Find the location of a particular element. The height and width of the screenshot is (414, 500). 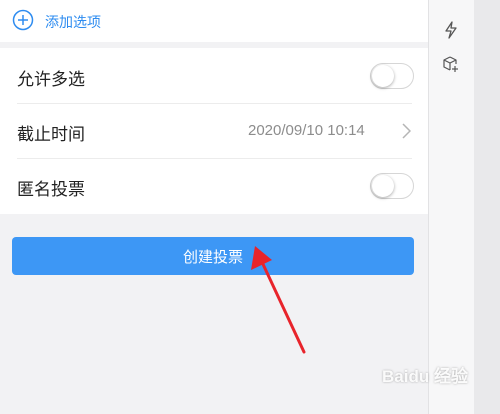

anonymous-row: 匿名投票 is located at coordinates (214, 185).